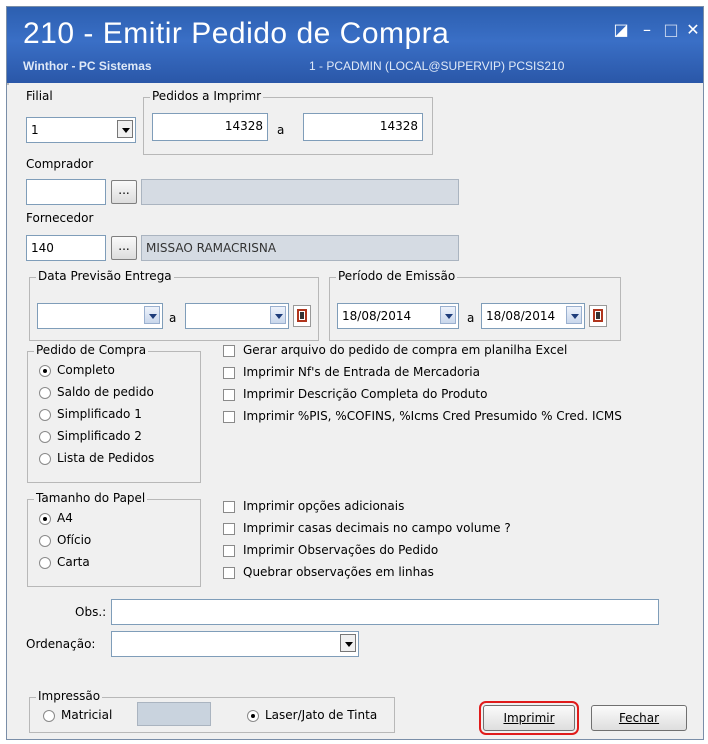 Image resolution: width=708 pixels, height=744 pixels. What do you see at coordinates (45, 393) in the screenshot?
I see `radio-saldo-de-pedido` at bounding box center [45, 393].